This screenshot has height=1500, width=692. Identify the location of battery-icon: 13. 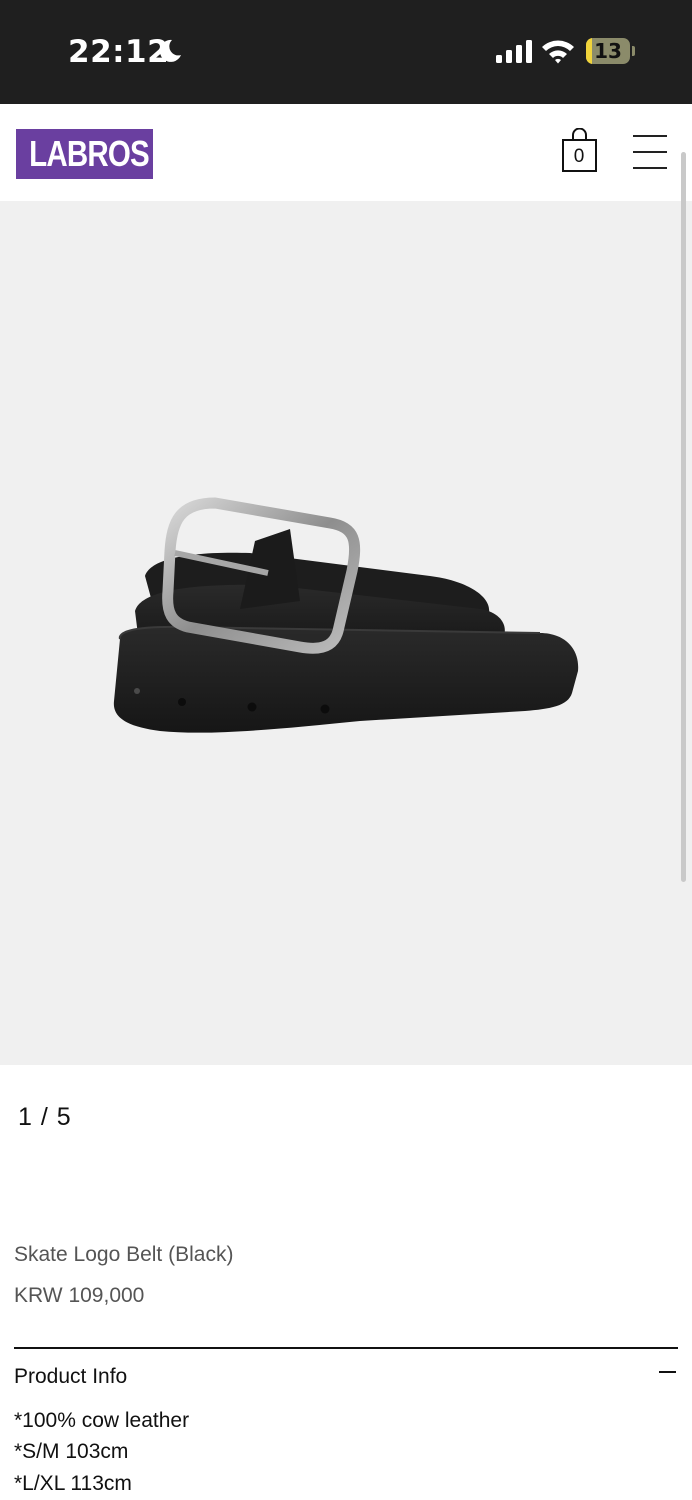
(608, 51).